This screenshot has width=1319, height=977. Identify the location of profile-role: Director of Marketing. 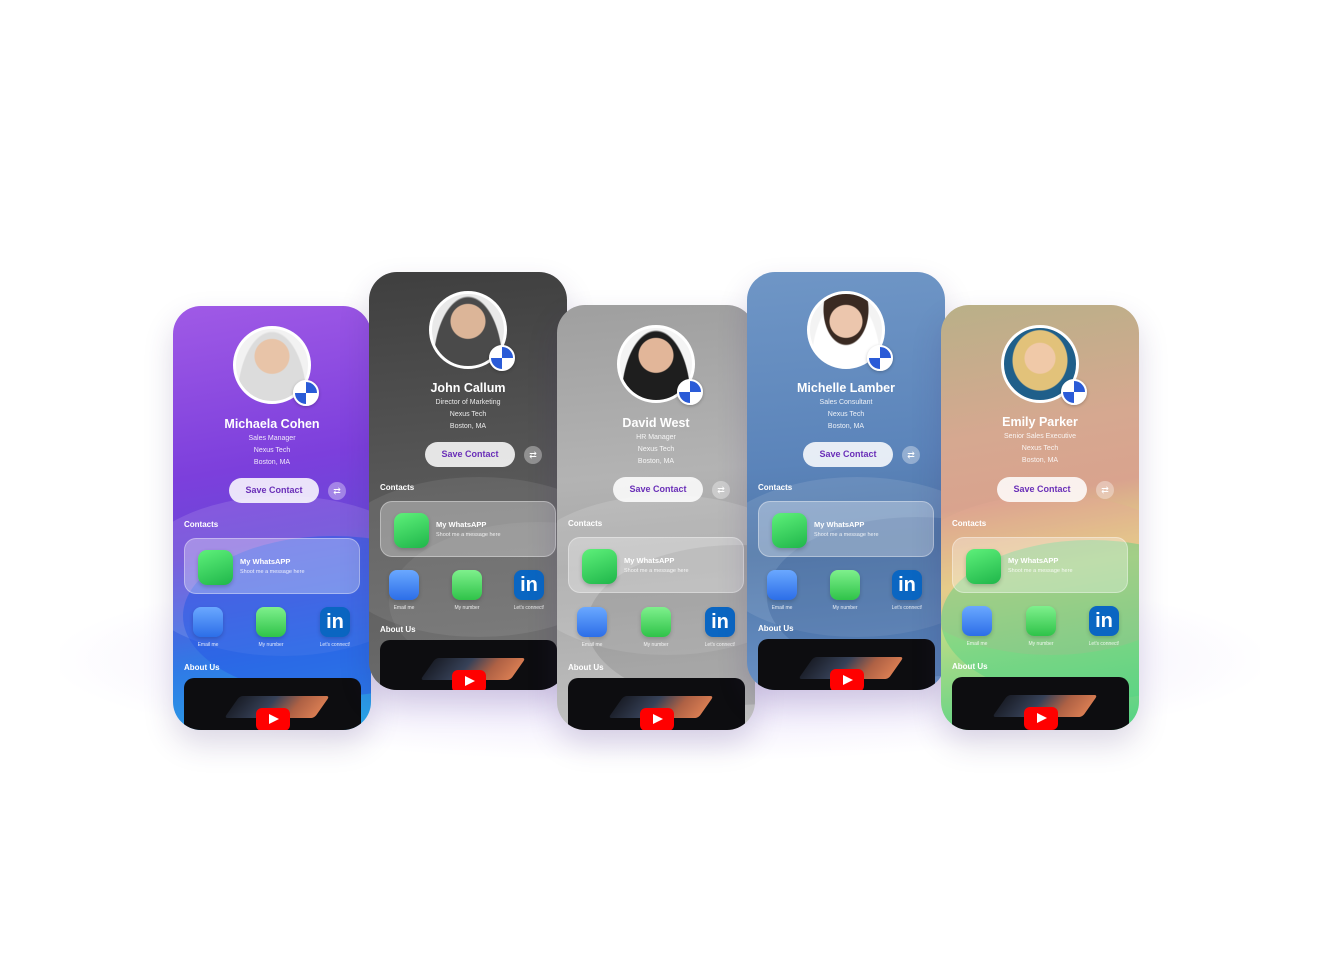
(468, 402).